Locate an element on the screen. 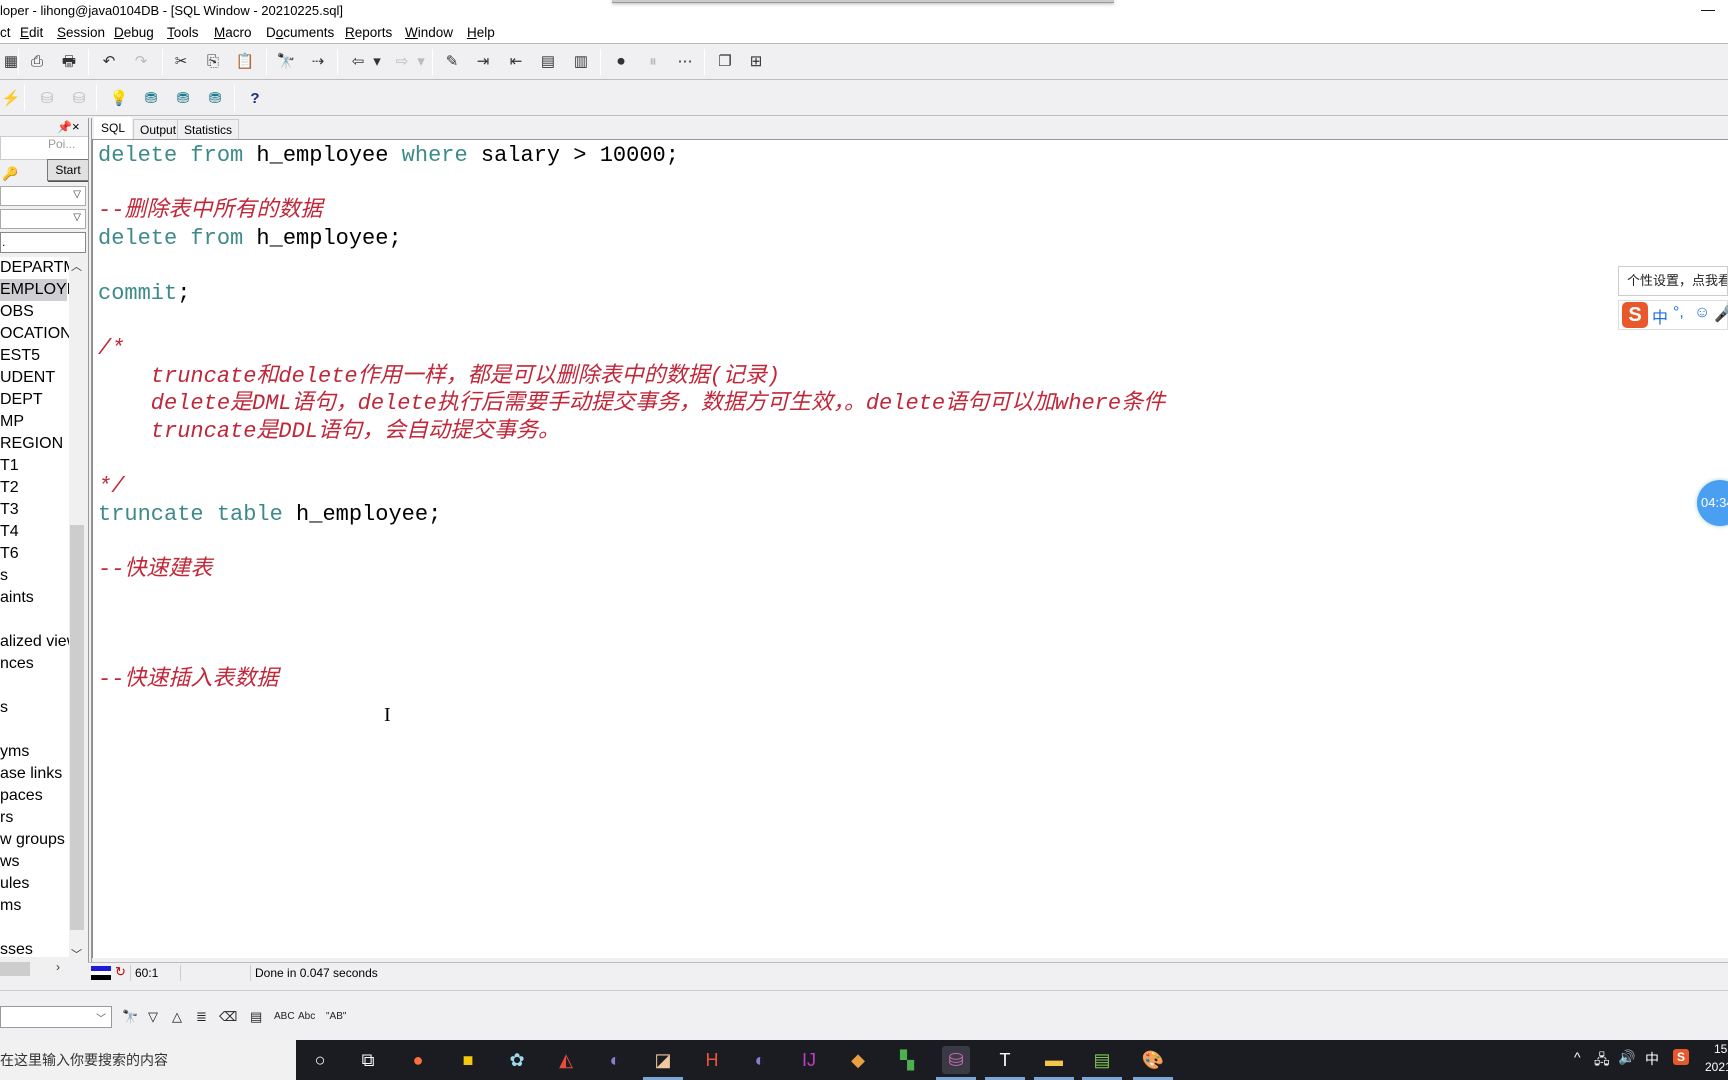 The height and width of the screenshot is (1080, 1728). menu-help: Help is located at coordinates (481, 33).